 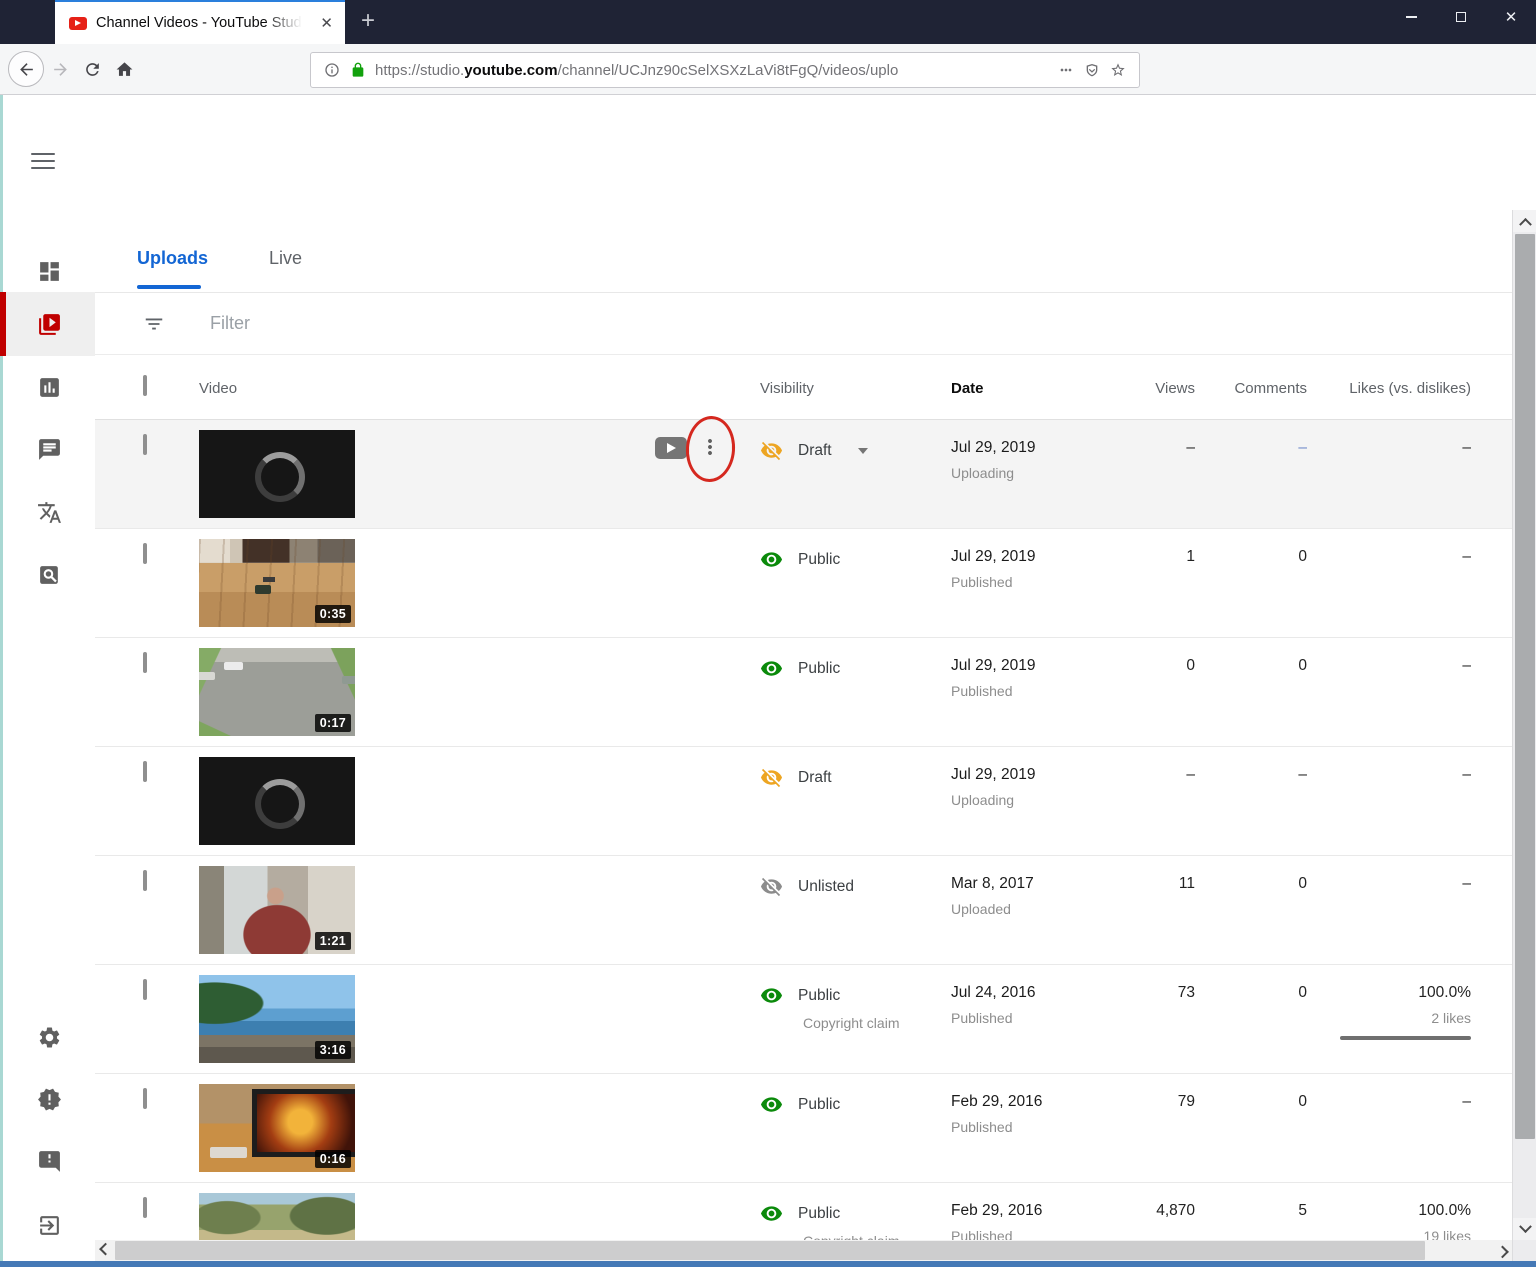 I want to click on window-close-button: ✕, so click(x=1511, y=17).